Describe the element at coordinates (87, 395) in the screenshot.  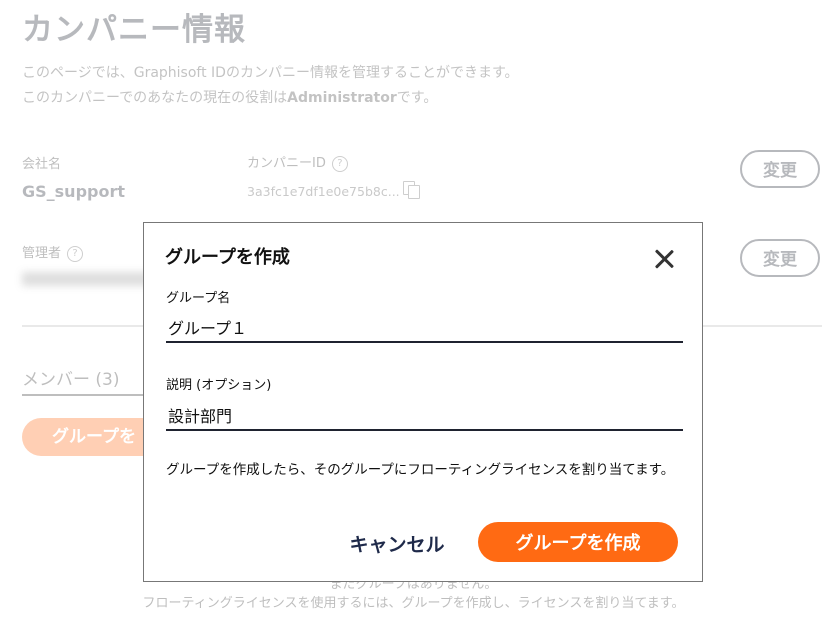
I see `tab-underline` at that location.